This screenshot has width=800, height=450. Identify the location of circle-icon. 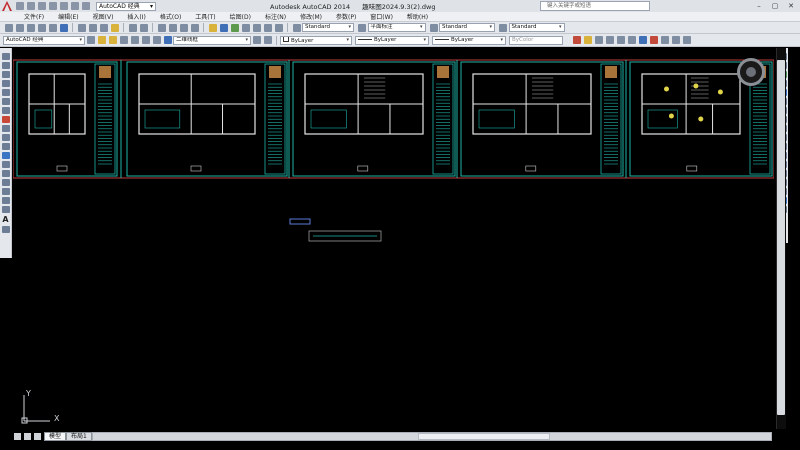
(5, 110).